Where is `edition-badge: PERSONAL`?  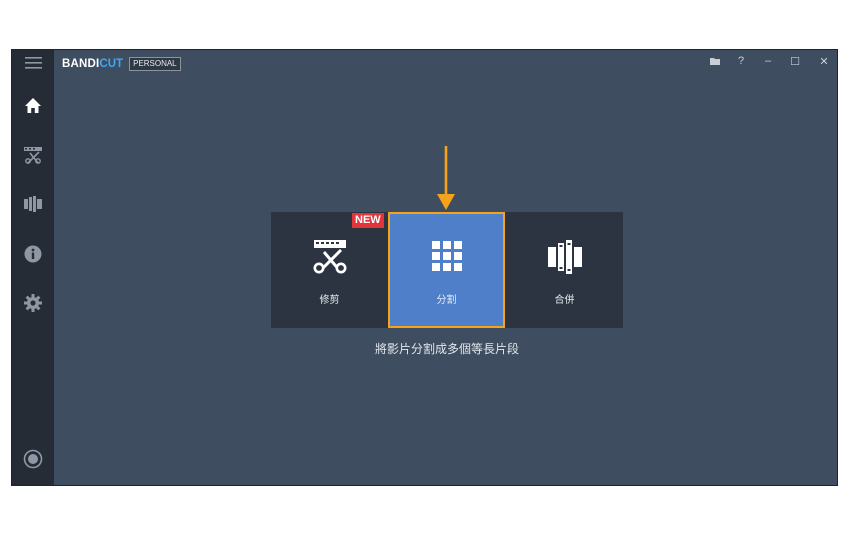
edition-badge: PERSONAL is located at coordinates (155, 64).